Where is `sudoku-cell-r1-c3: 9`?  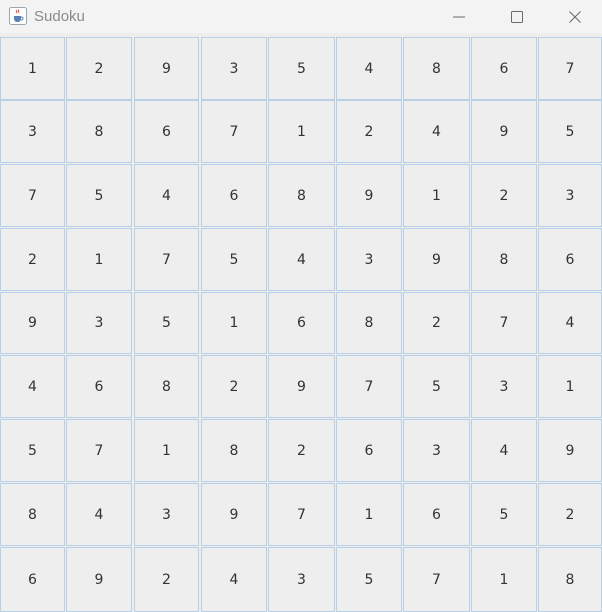
sudoku-cell-r1-c3: 9 is located at coordinates (166, 68).